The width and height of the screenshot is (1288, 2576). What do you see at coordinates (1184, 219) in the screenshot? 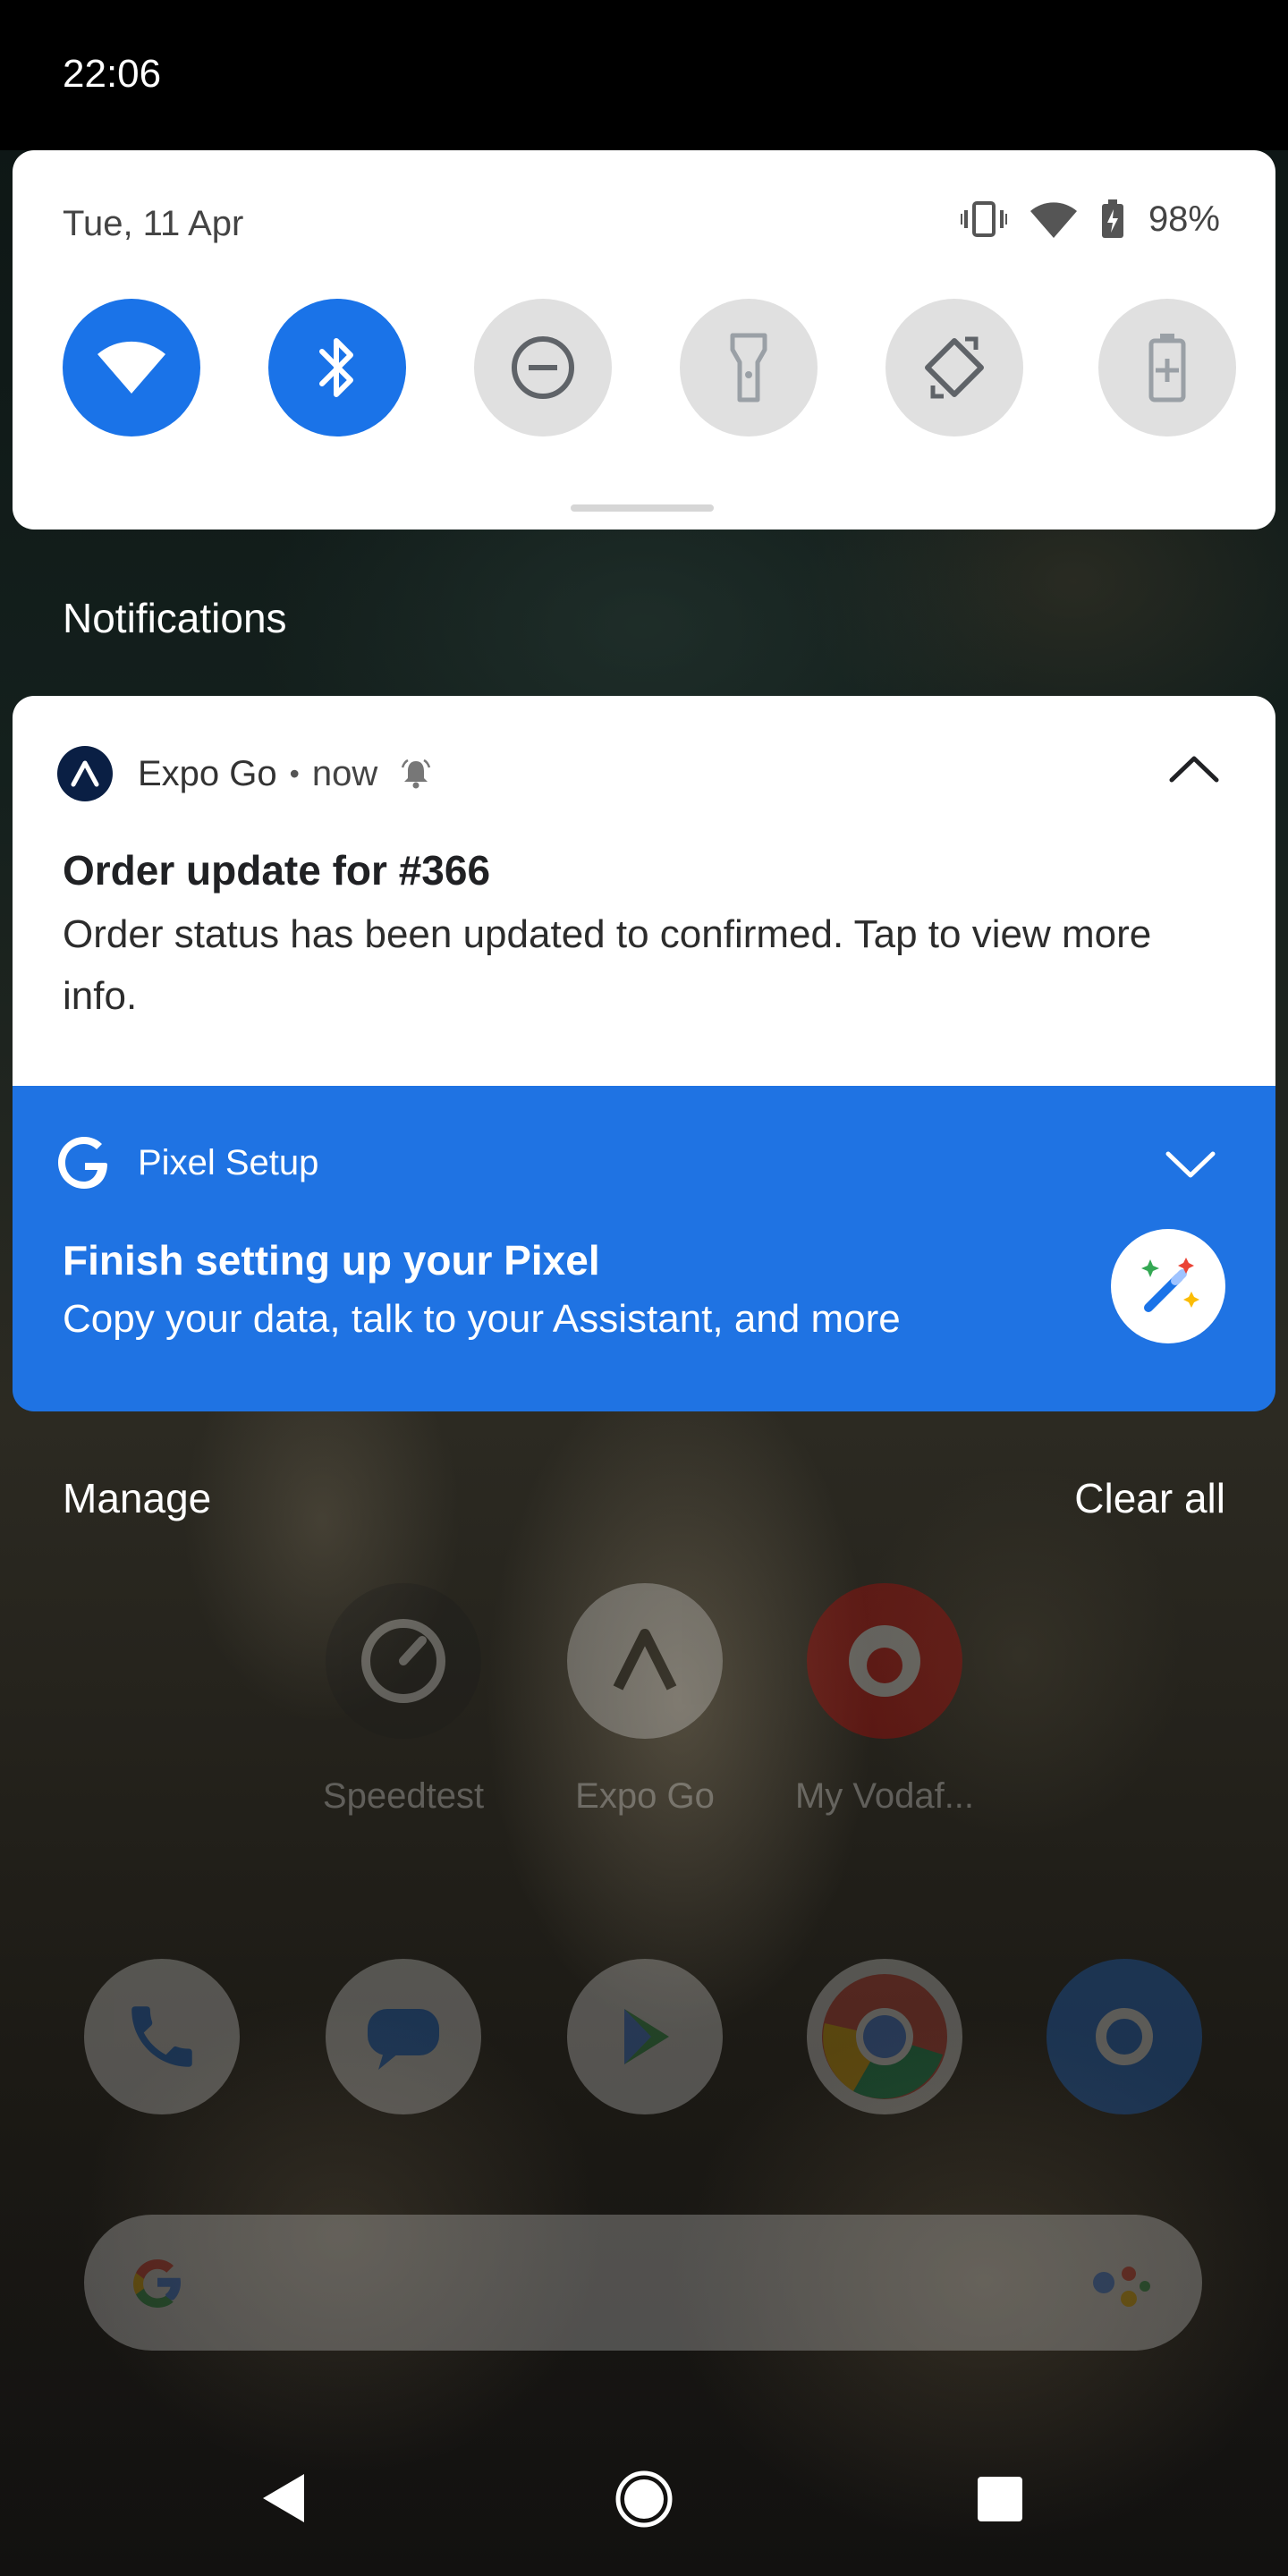
I see `battery-percent: 98%` at bounding box center [1184, 219].